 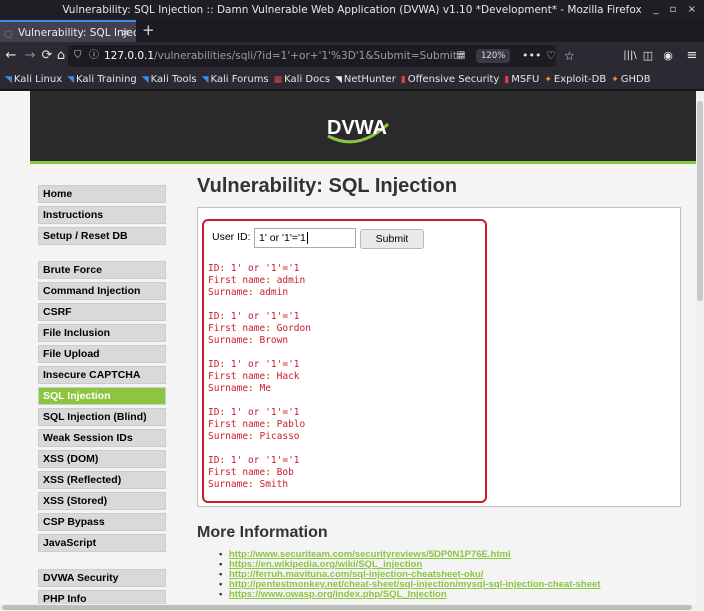 I want to click on zoom-indicator: 120%, so click(x=493, y=56).